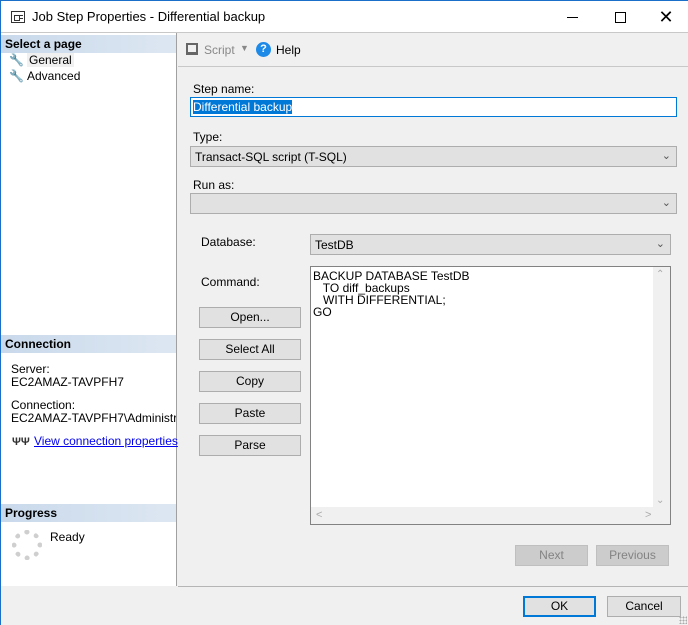  I want to click on connection-value: EC2AMAZ-TAVPFH7\Administrator, so click(93, 418).